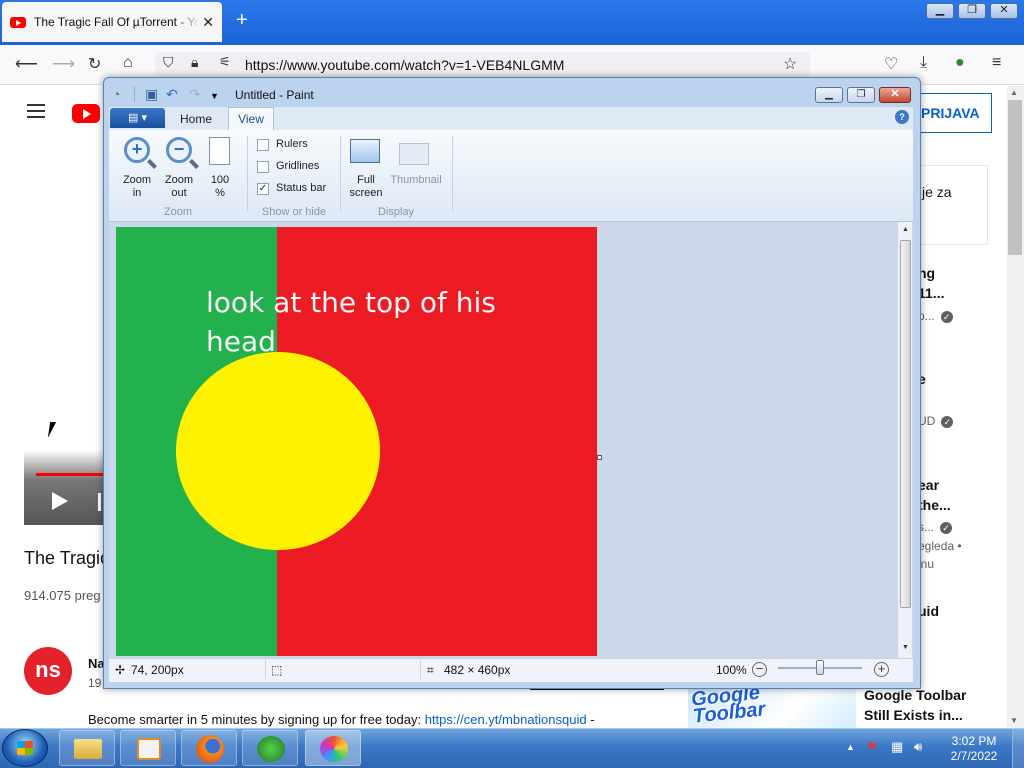 This screenshot has width=1024, height=768. I want to click on zoom-out-button: − Zoom out, so click(179, 169).